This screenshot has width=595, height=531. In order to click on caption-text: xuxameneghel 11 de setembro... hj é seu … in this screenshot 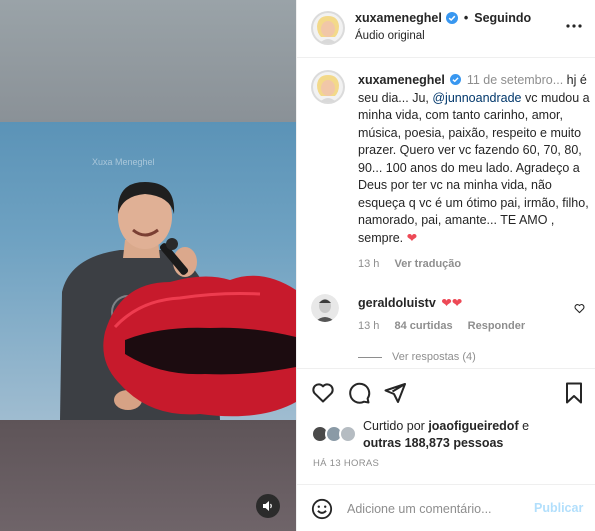, I will do `click(474, 159)`.